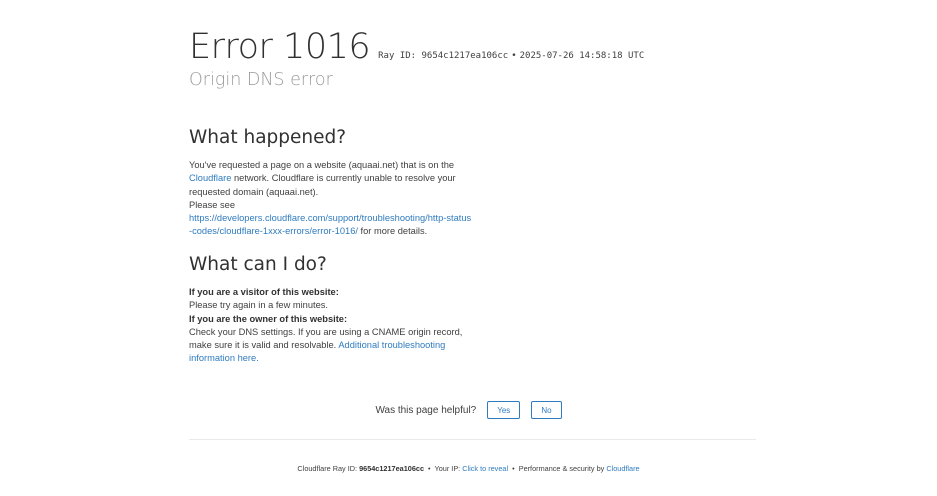  I want to click on error-subtitle: Origin DNS error, so click(261, 80).